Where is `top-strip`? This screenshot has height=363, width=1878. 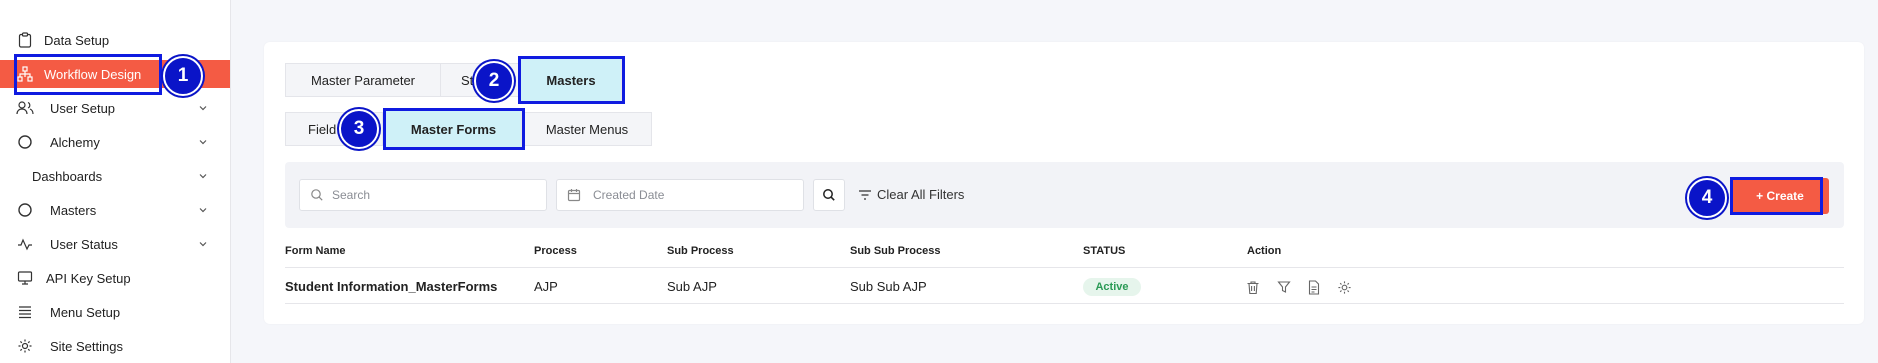 top-strip is located at coordinates (1054, 6).